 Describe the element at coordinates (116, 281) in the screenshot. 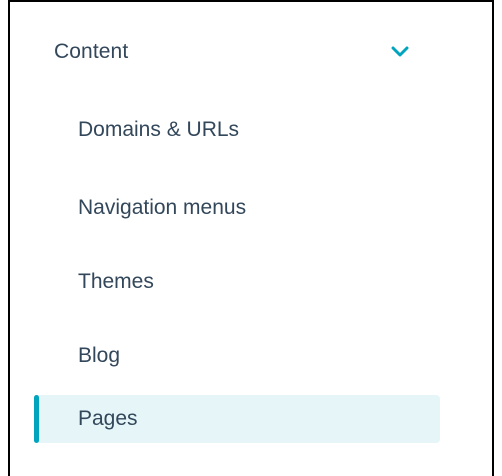

I see `sidebar-item-label: Themes` at that location.